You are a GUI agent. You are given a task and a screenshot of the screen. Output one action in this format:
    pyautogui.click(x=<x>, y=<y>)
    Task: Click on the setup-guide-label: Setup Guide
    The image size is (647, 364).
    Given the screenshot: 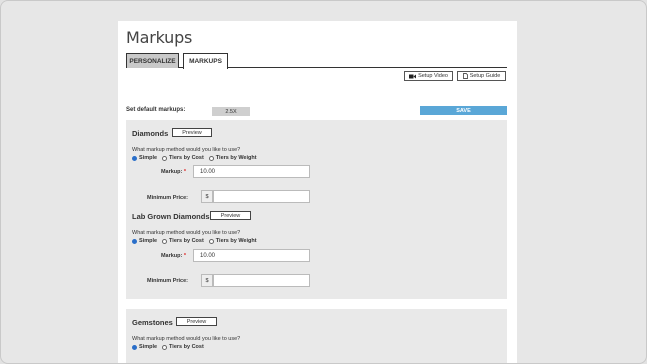 What is the action you would take?
    pyautogui.click(x=485, y=76)
    